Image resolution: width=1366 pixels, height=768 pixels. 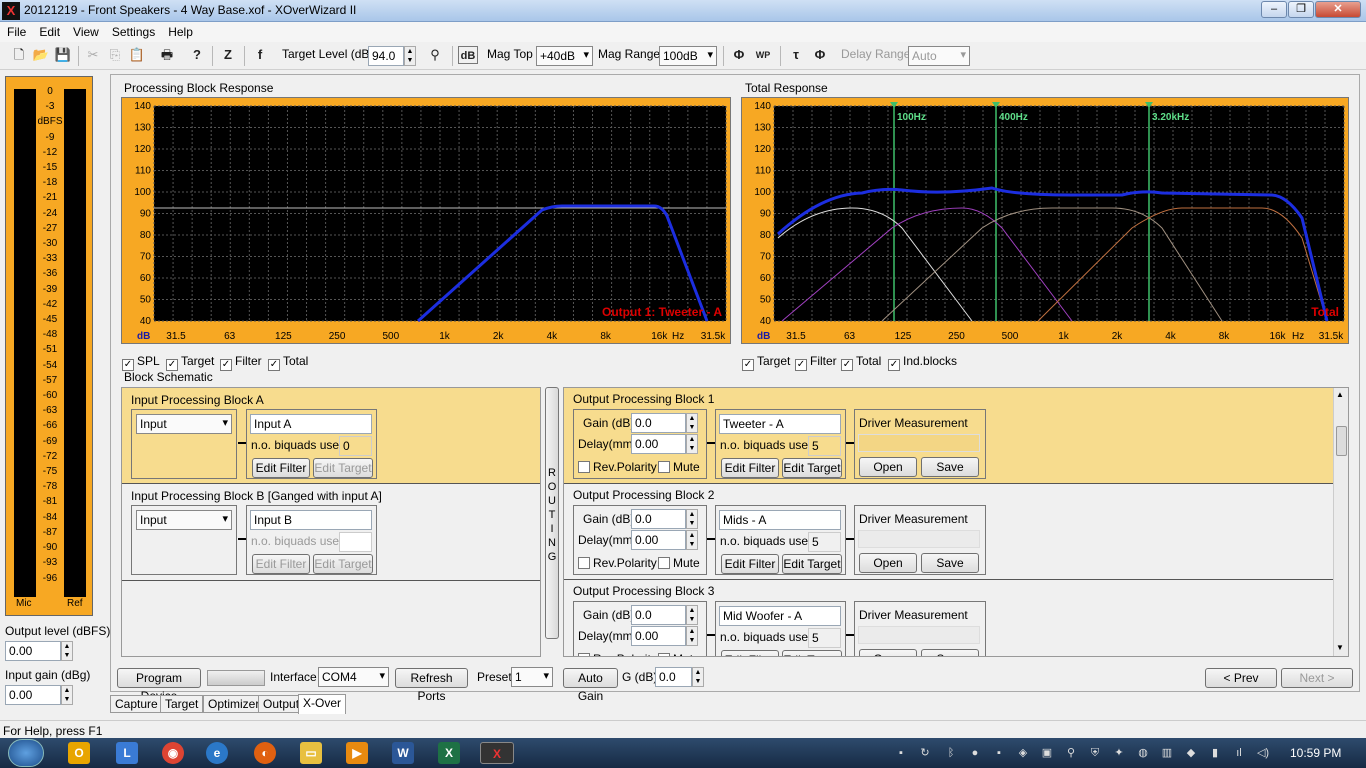 What do you see at coordinates (343, 468) in the screenshot?
I see `input-a-edit-target-button: Edit Target` at bounding box center [343, 468].